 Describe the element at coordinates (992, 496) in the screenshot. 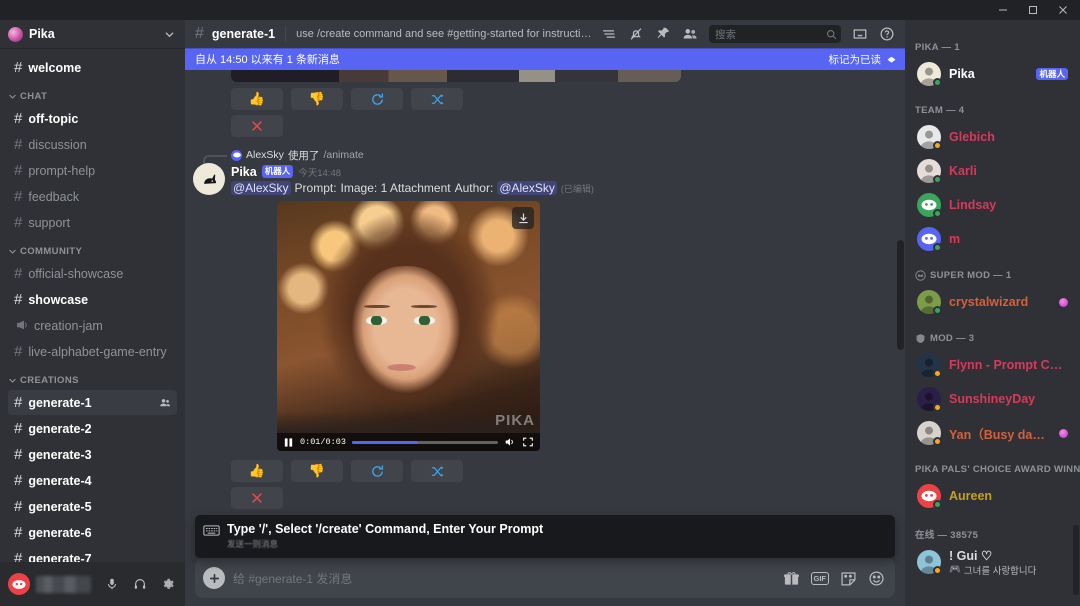

I see `member-list-item: Aureen` at that location.